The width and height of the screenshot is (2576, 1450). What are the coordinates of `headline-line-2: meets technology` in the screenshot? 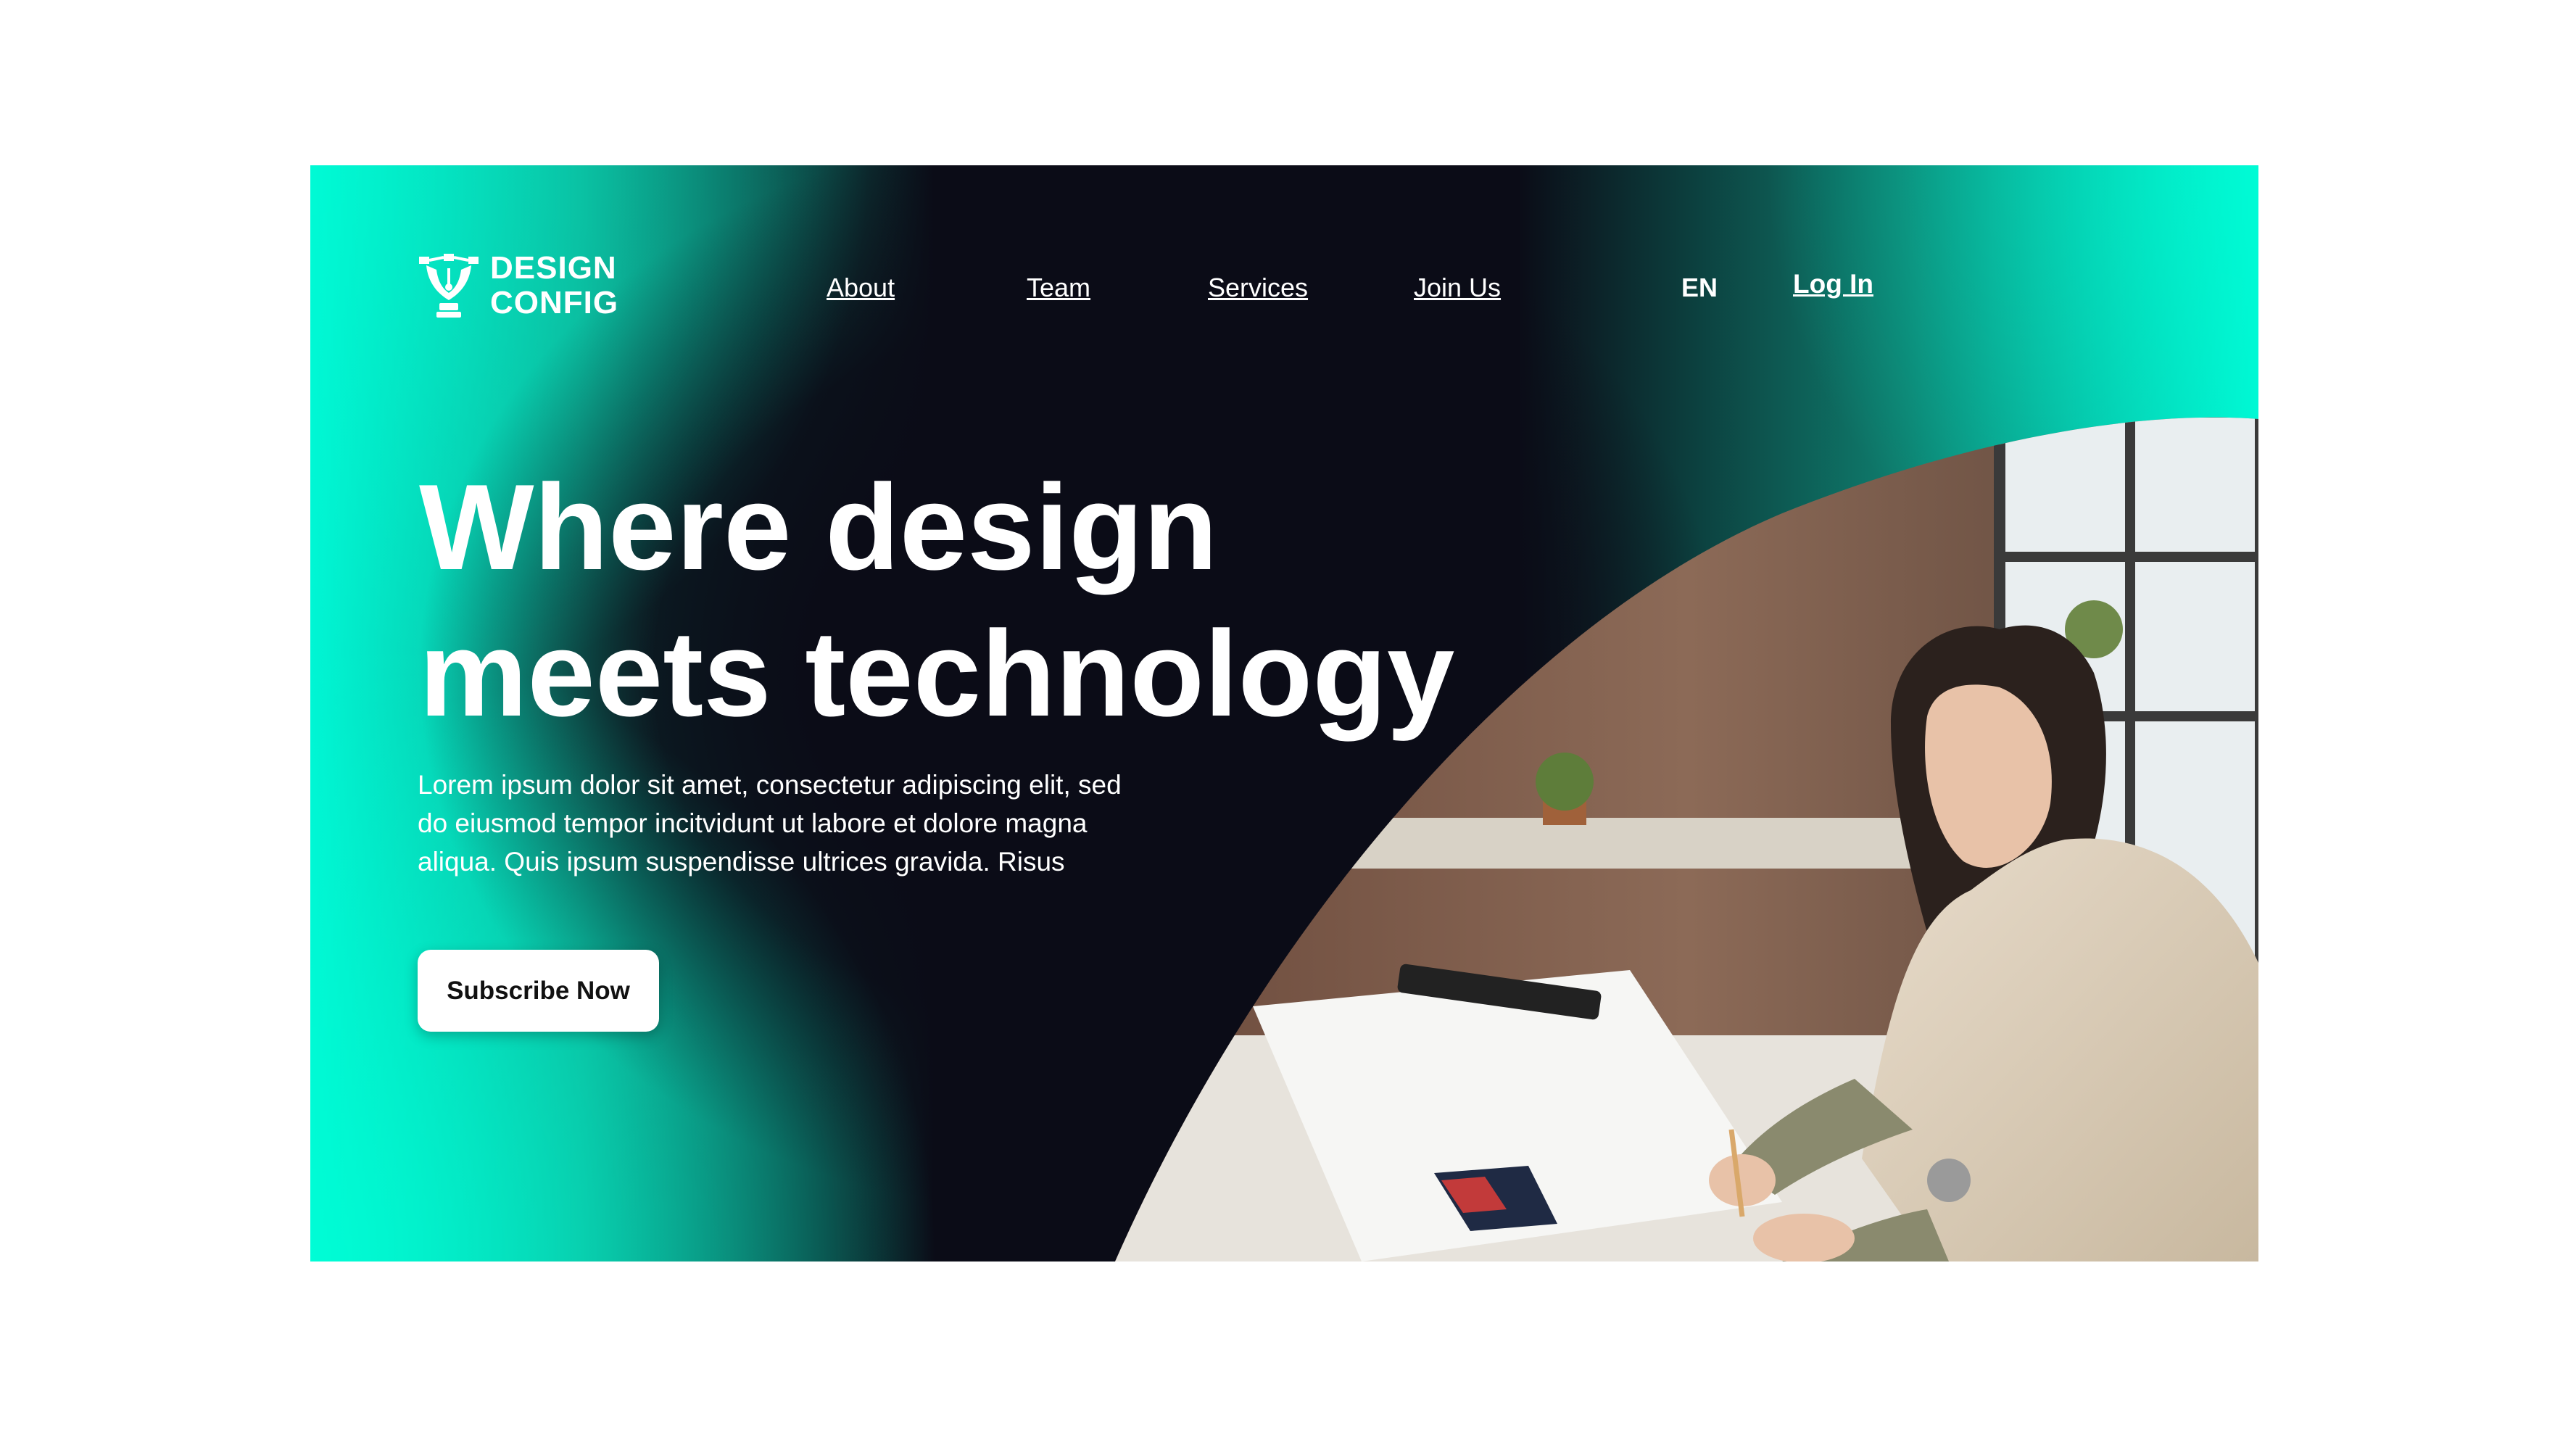 It's located at (937, 673).